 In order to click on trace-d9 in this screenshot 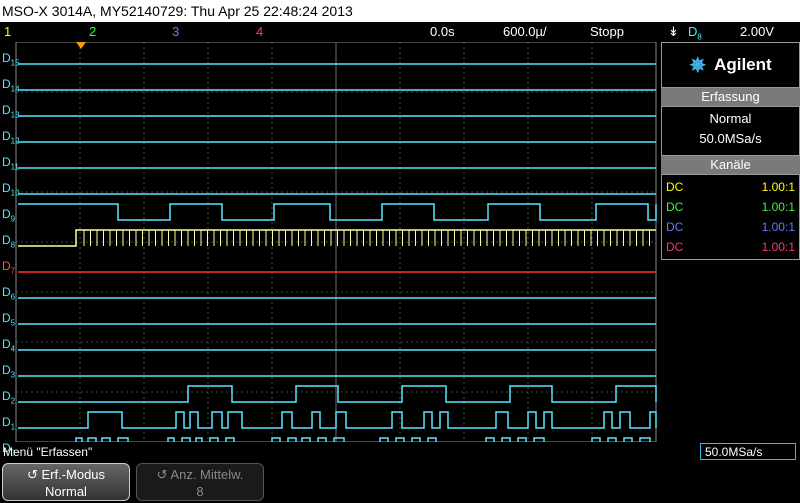, I will do `click(337, 212)`.